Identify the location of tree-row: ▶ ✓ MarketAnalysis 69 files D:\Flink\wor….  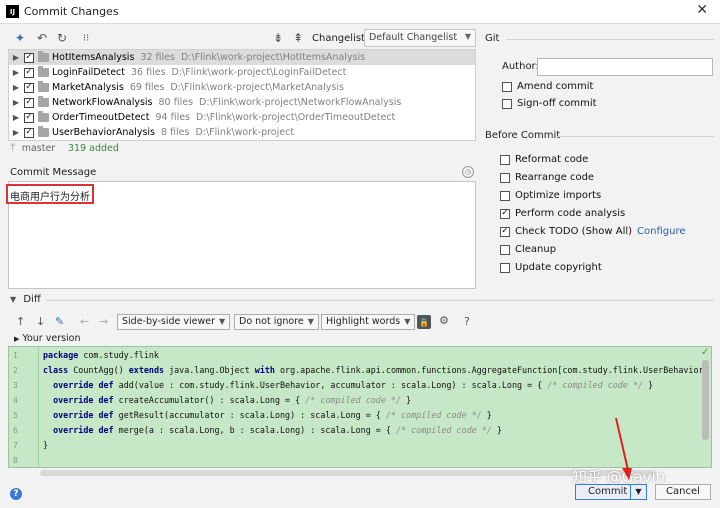
(242, 87).